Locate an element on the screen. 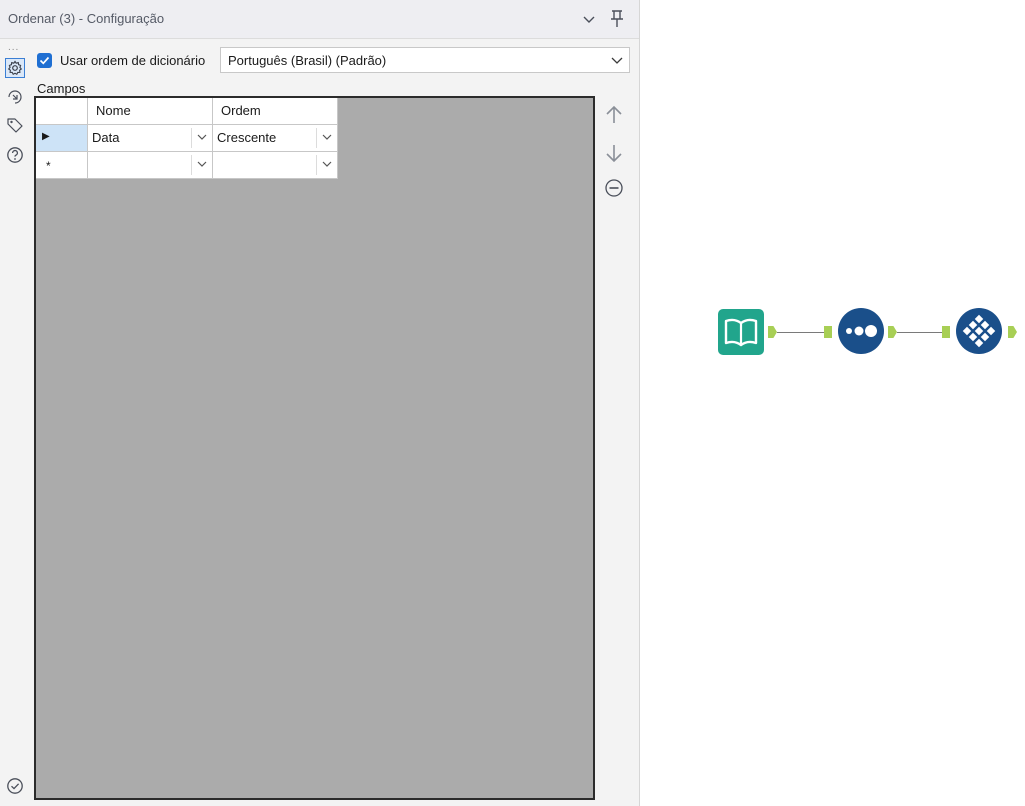 The height and width of the screenshot is (806, 1025). nome-value: Data is located at coordinates (106, 137).